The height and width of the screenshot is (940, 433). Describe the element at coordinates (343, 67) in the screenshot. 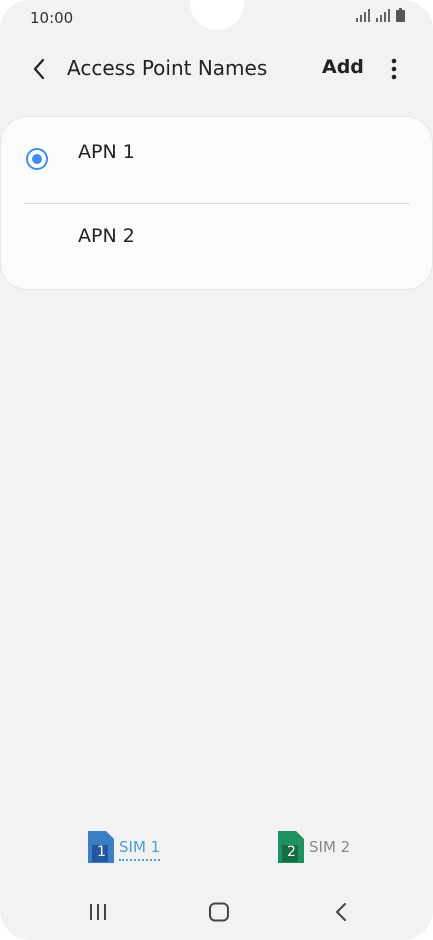

I see `add-button: Add` at that location.